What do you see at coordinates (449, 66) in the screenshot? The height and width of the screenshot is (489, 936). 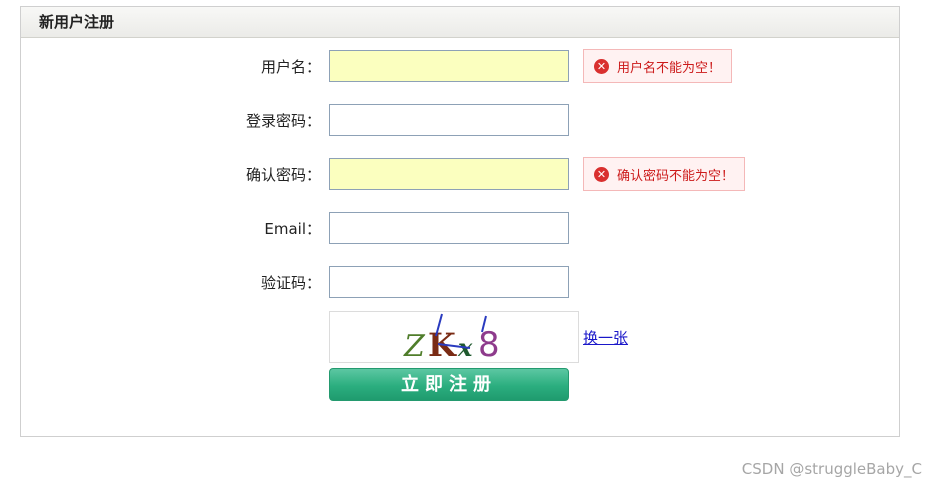 I see `username-input` at bounding box center [449, 66].